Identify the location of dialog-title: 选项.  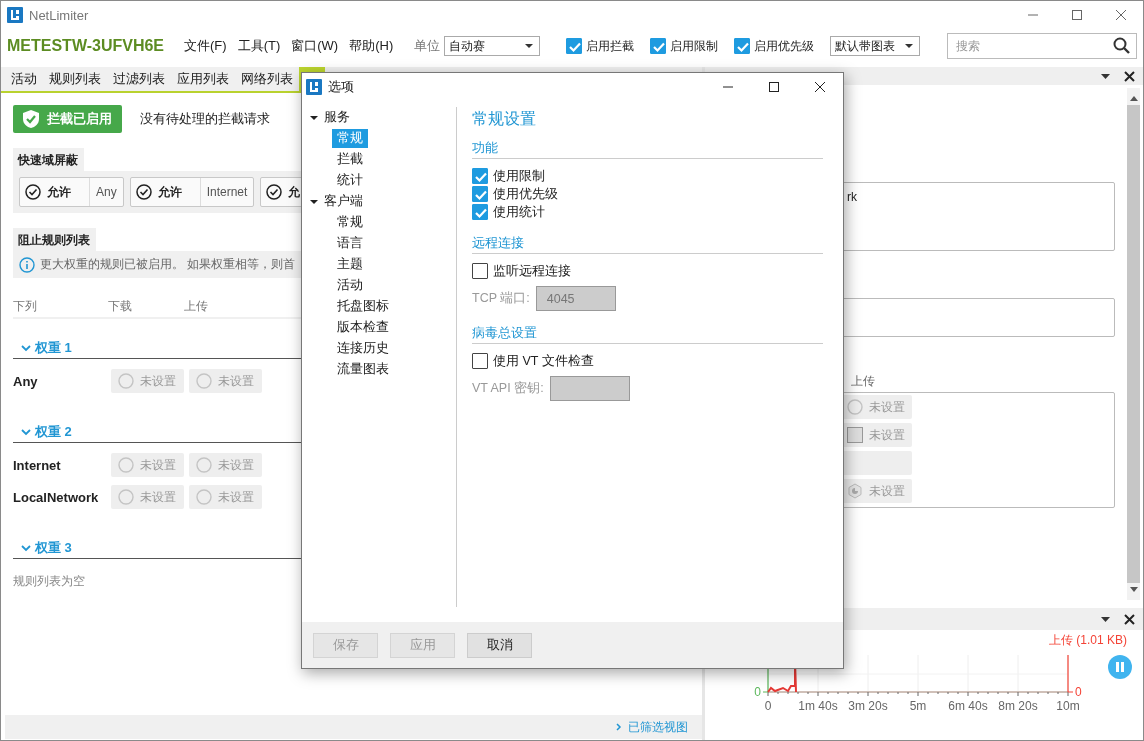
(341, 87).